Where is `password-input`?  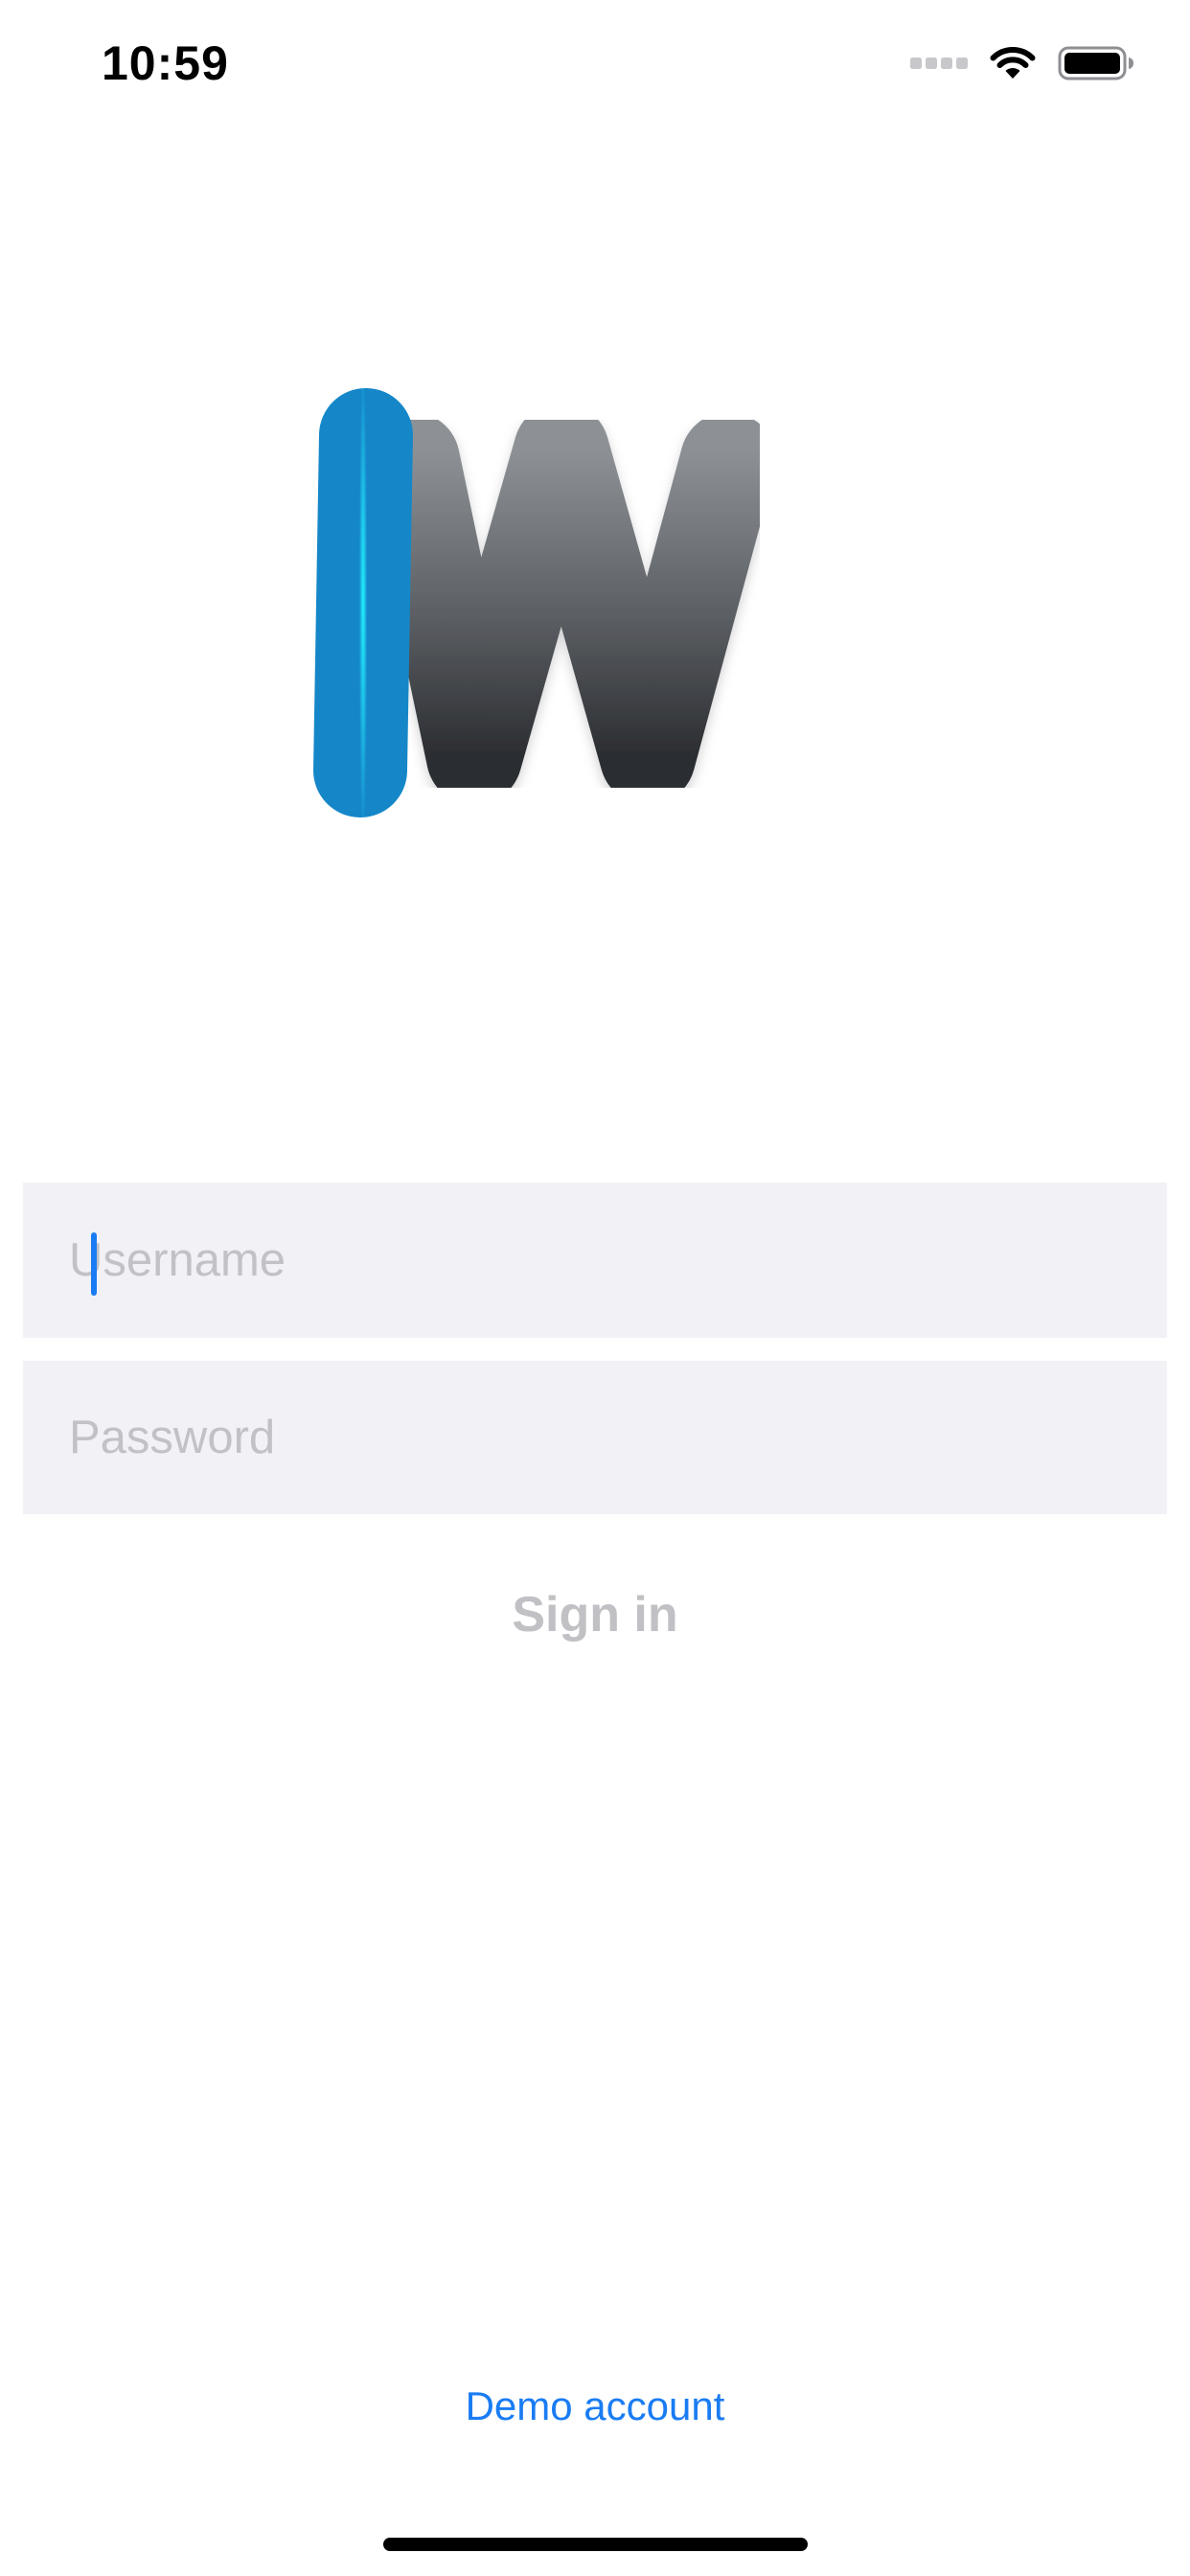
password-input is located at coordinates (595, 1437).